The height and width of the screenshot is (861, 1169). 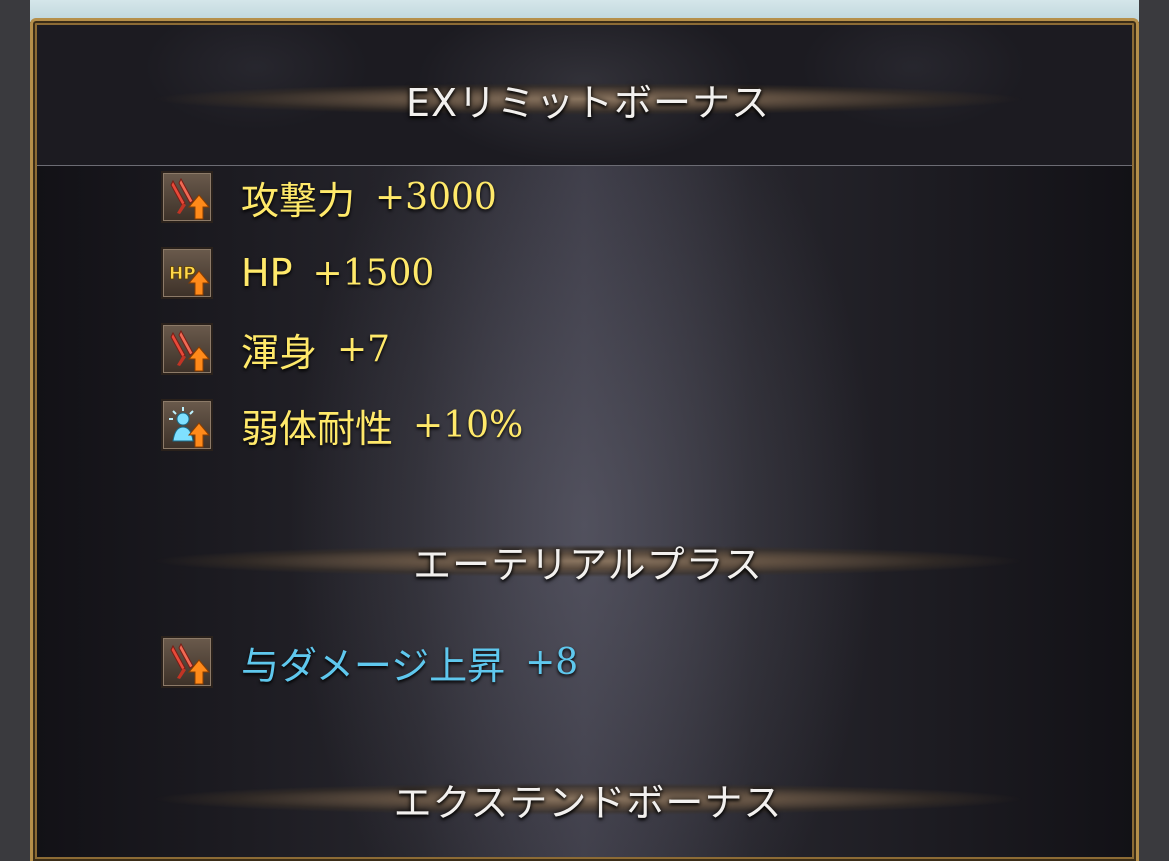 I want to click on stat-value: +3000, so click(x=436, y=197).